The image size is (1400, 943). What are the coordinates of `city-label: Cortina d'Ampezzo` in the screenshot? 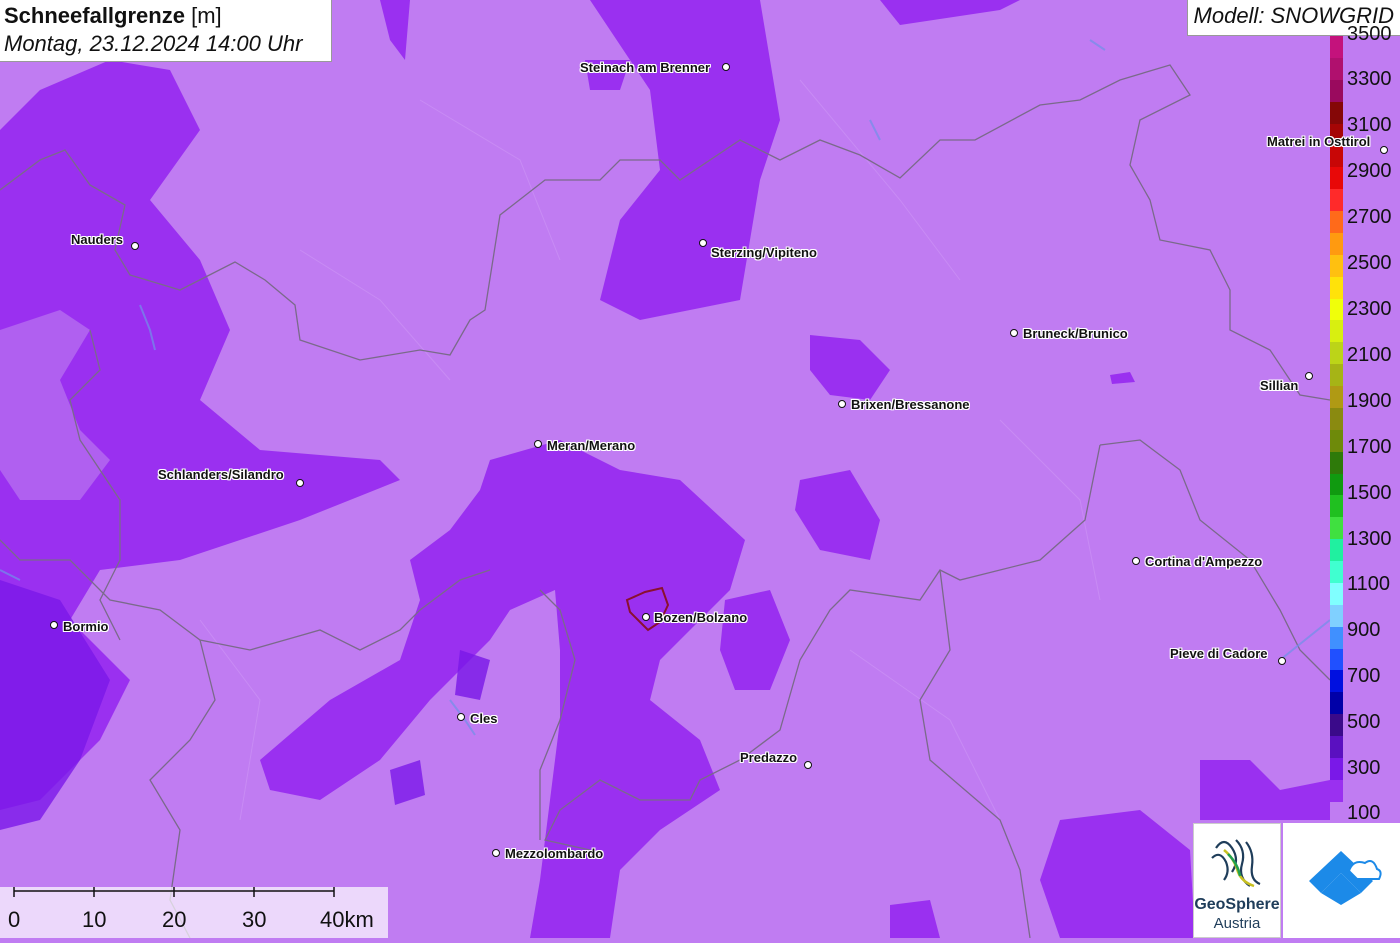 It's located at (1204, 561).